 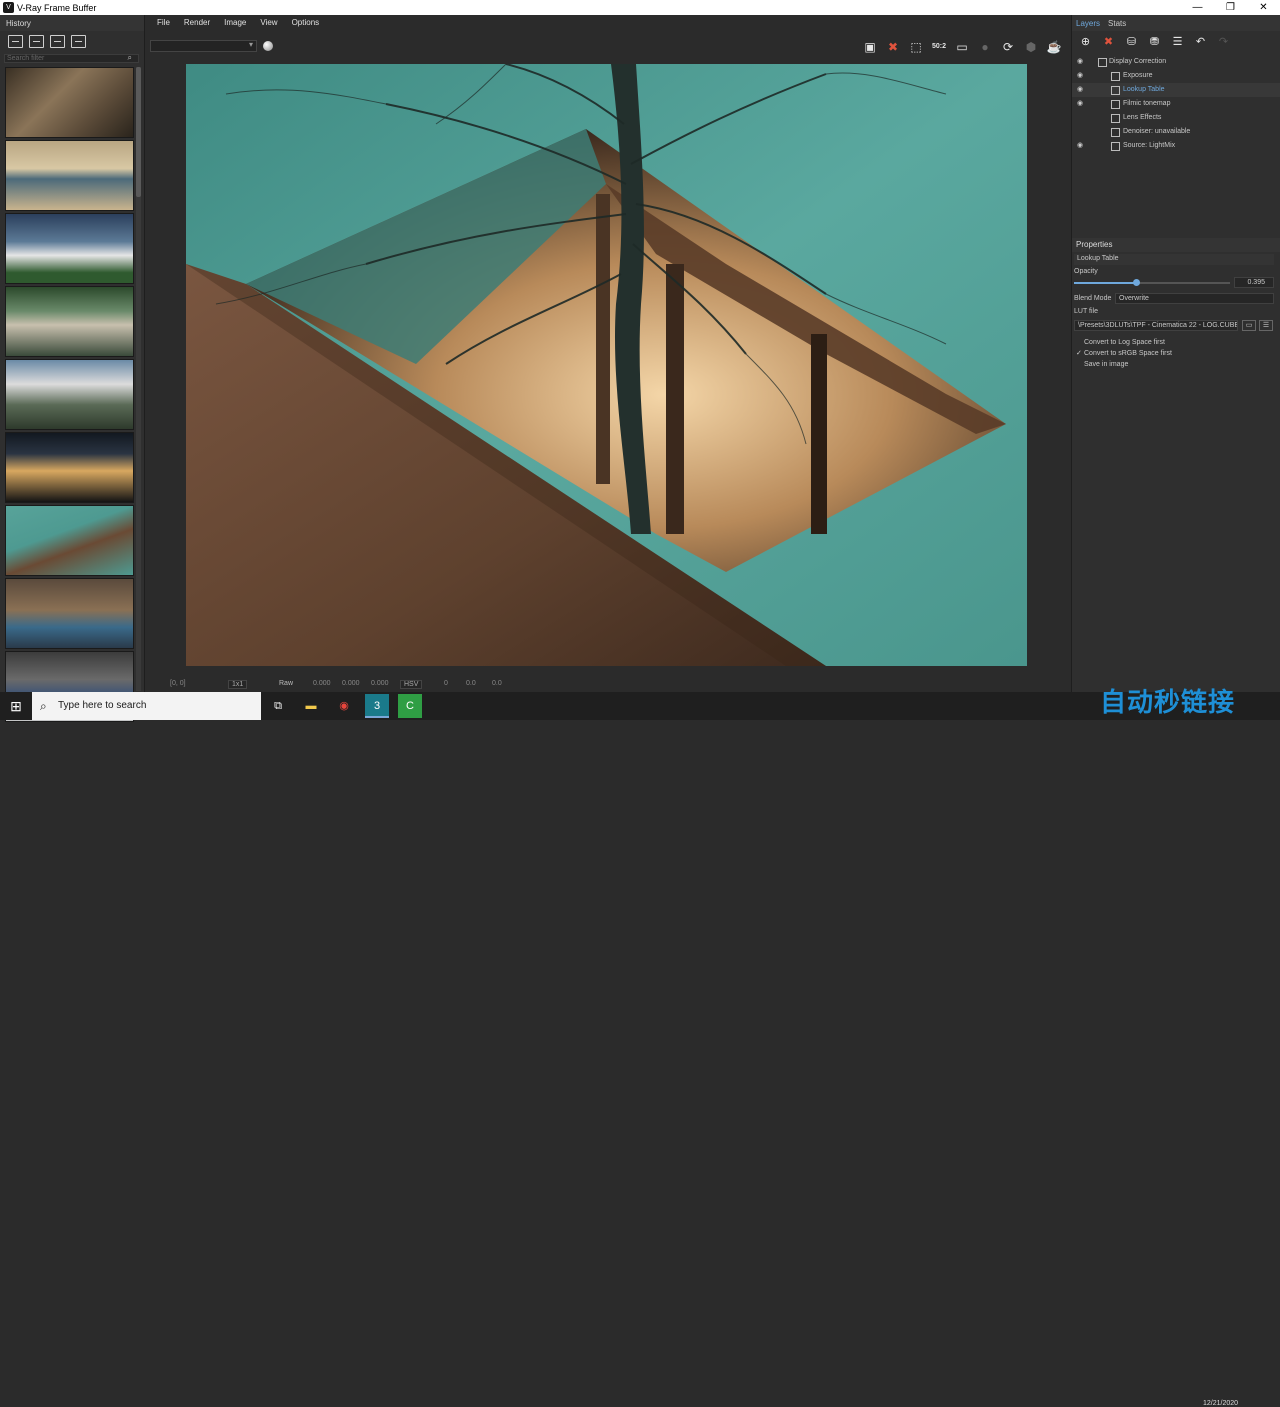 What do you see at coordinates (1176, 146) in the screenshot?
I see `layer-item-source-lightmix: ◉ Source: LightMix` at bounding box center [1176, 146].